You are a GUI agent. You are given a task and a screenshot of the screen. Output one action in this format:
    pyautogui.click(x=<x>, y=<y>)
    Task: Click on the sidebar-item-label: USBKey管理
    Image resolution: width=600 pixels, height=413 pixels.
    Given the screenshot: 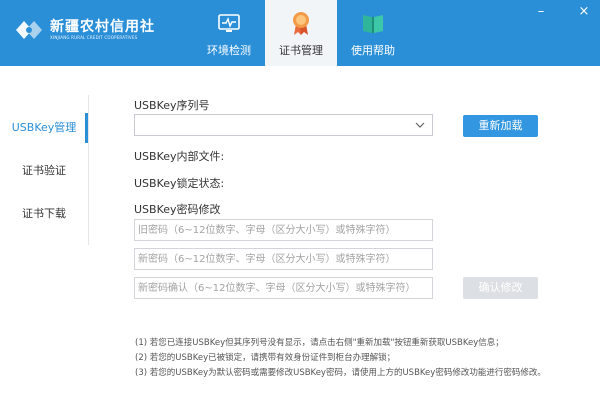 What is the action you would take?
    pyautogui.click(x=44, y=127)
    